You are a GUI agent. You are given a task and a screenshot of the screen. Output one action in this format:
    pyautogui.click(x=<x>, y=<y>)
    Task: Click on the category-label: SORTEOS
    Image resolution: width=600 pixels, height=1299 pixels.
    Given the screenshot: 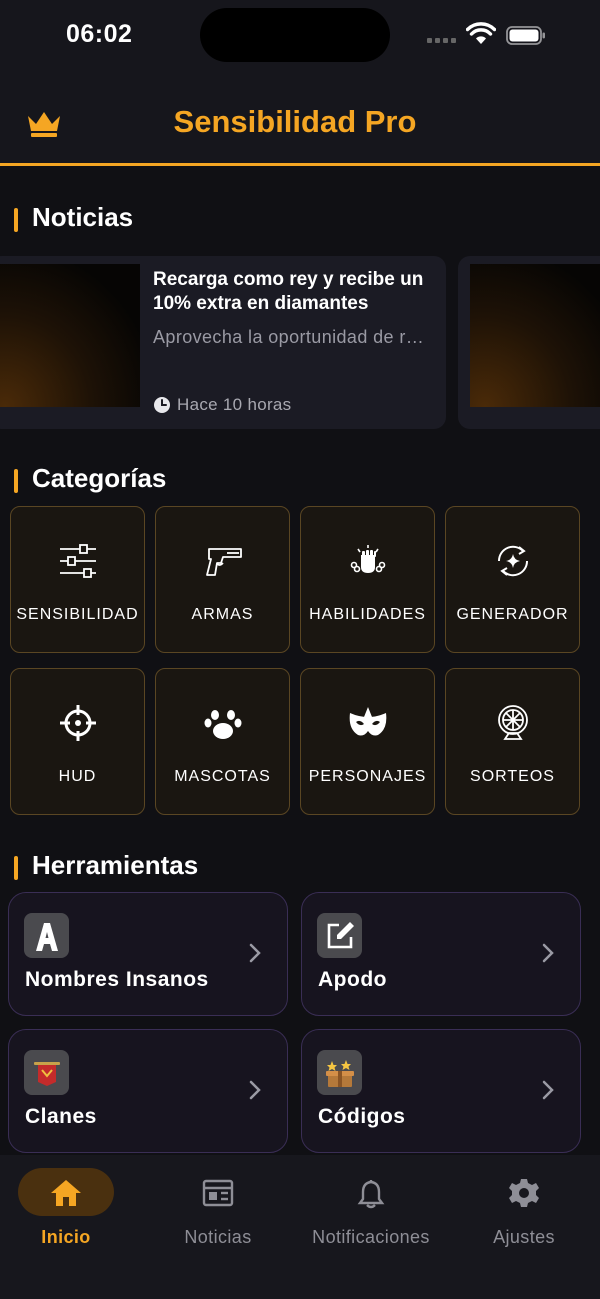 What is the action you would take?
    pyautogui.click(x=512, y=776)
    